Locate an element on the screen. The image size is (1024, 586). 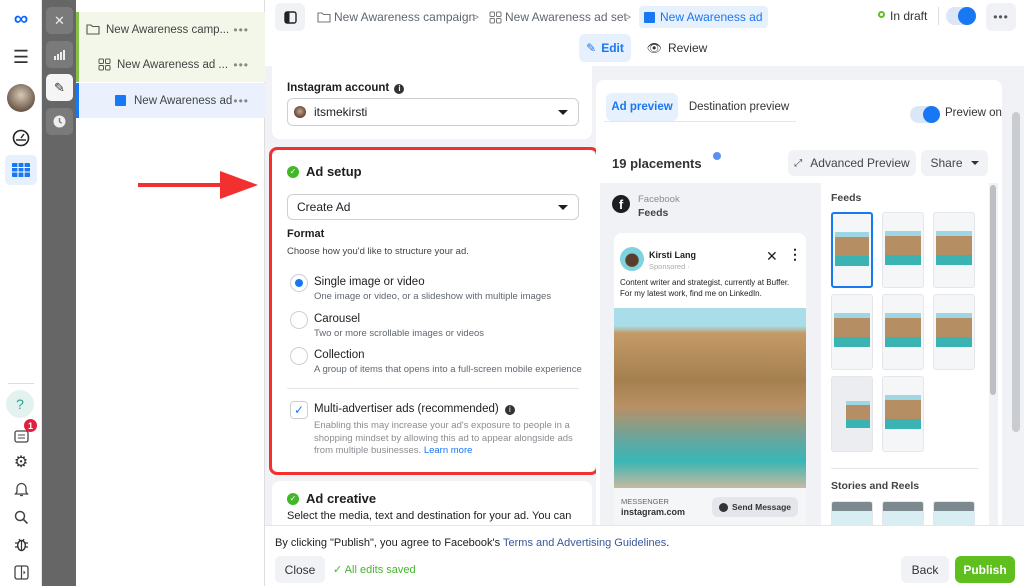
pencil-icon: ✎ is located at coordinates (59, 87).